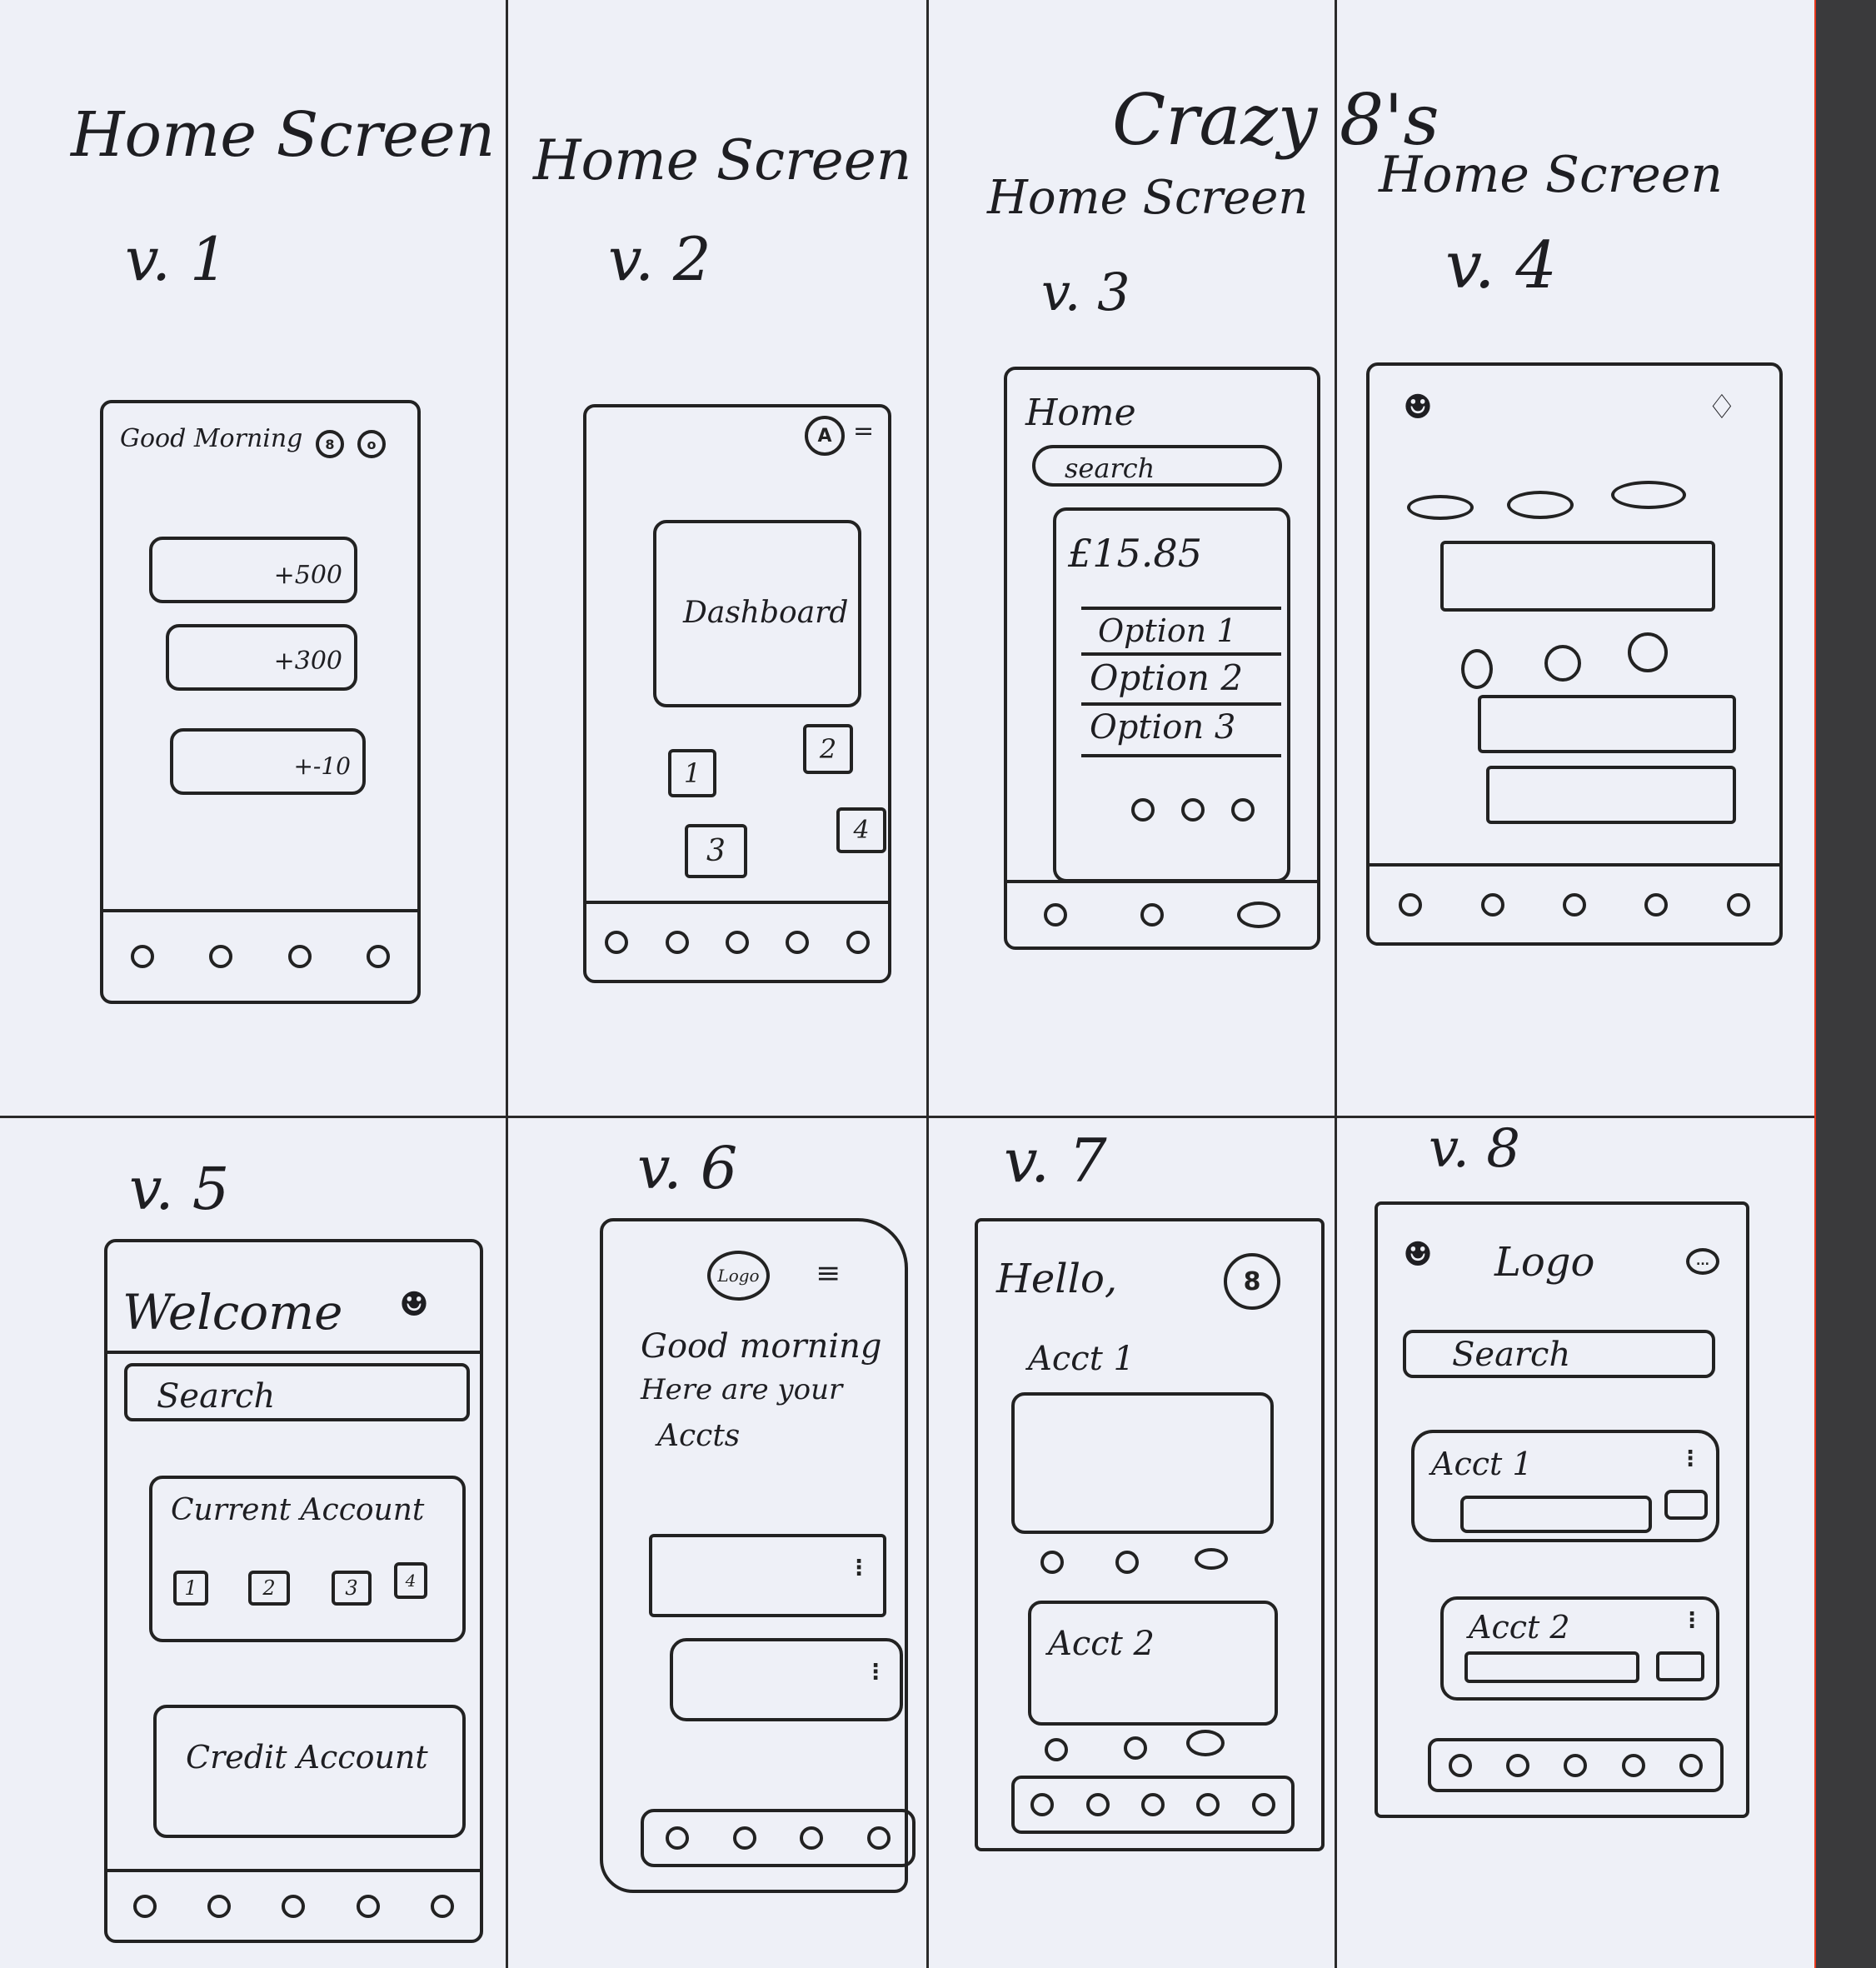 The height and width of the screenshot is (1968, 1876). Describe the element at coordinates (330, 444) in the screenshot. I see `profile-icon: 8` at that location.